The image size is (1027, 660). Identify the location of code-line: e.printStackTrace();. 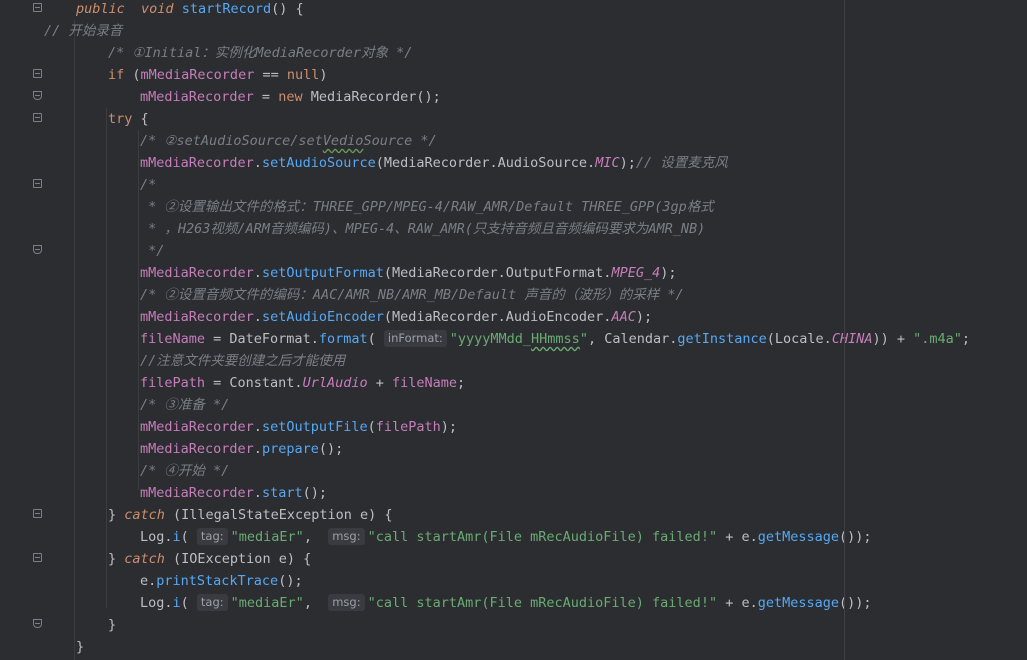
(151, 581).